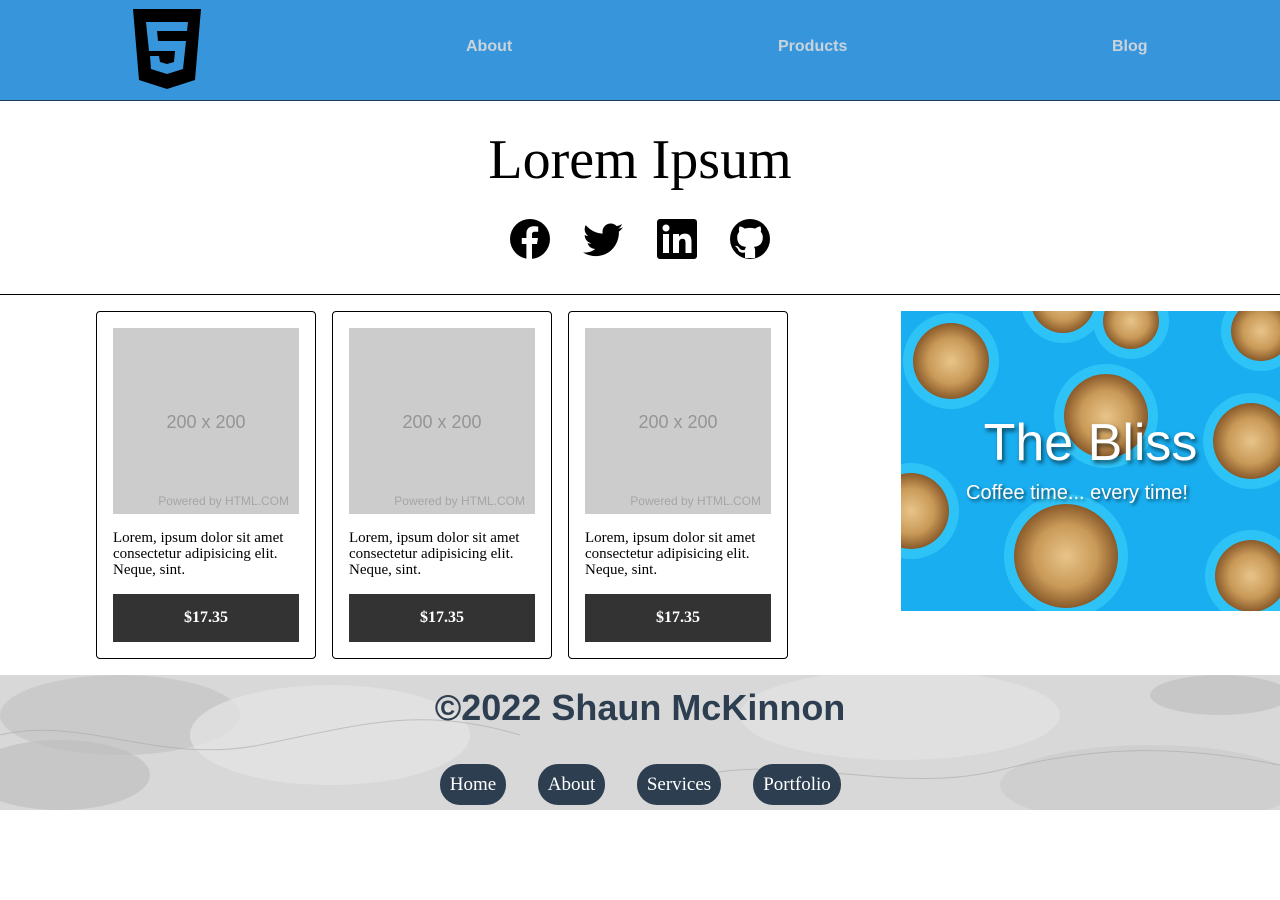 This screenshot has height=900, width=1280. Describe the element at coordinates (750, 239) in the screenshot. I see `github-icon` at that location.